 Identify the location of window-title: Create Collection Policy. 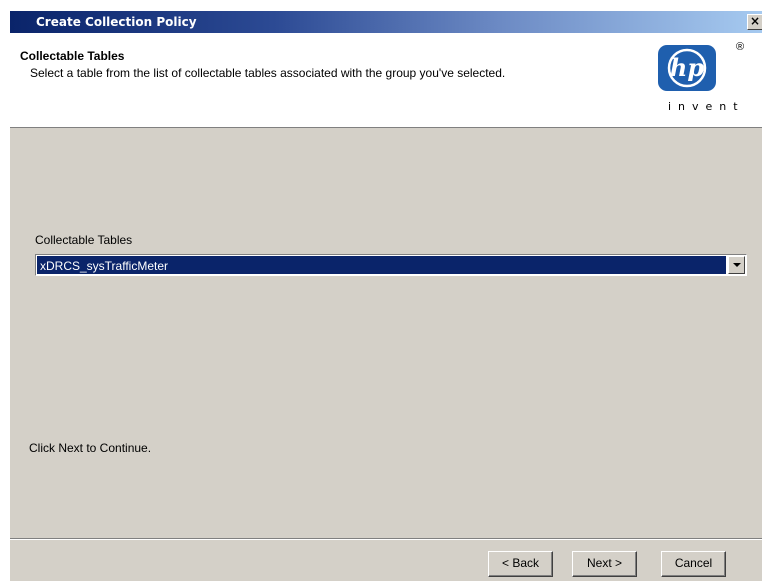
(116, 22).